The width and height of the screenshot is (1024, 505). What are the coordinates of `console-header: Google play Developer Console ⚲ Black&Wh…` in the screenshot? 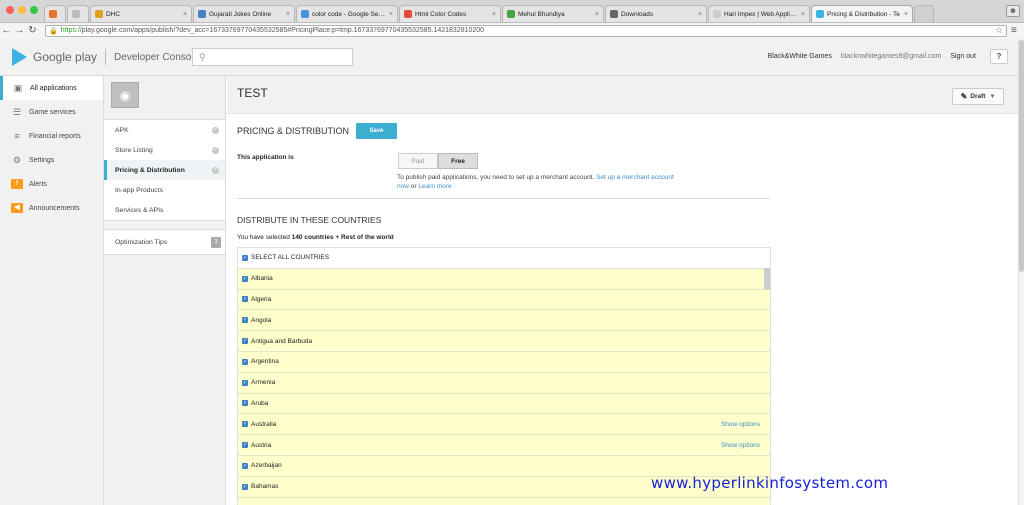 It's located at (509, 57).